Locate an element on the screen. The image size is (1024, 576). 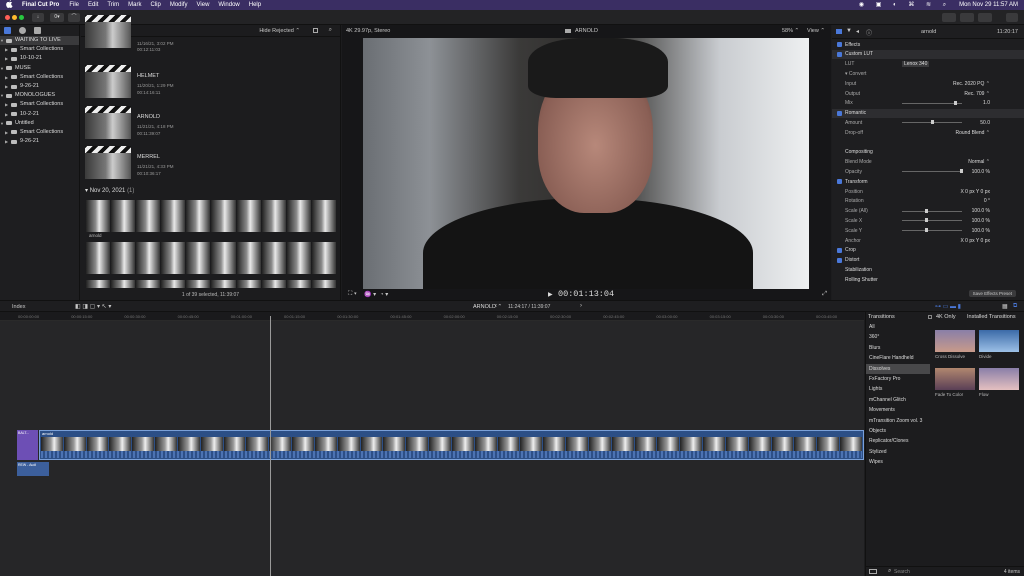
browser-settings-icon is located at coordinates (315, 30).